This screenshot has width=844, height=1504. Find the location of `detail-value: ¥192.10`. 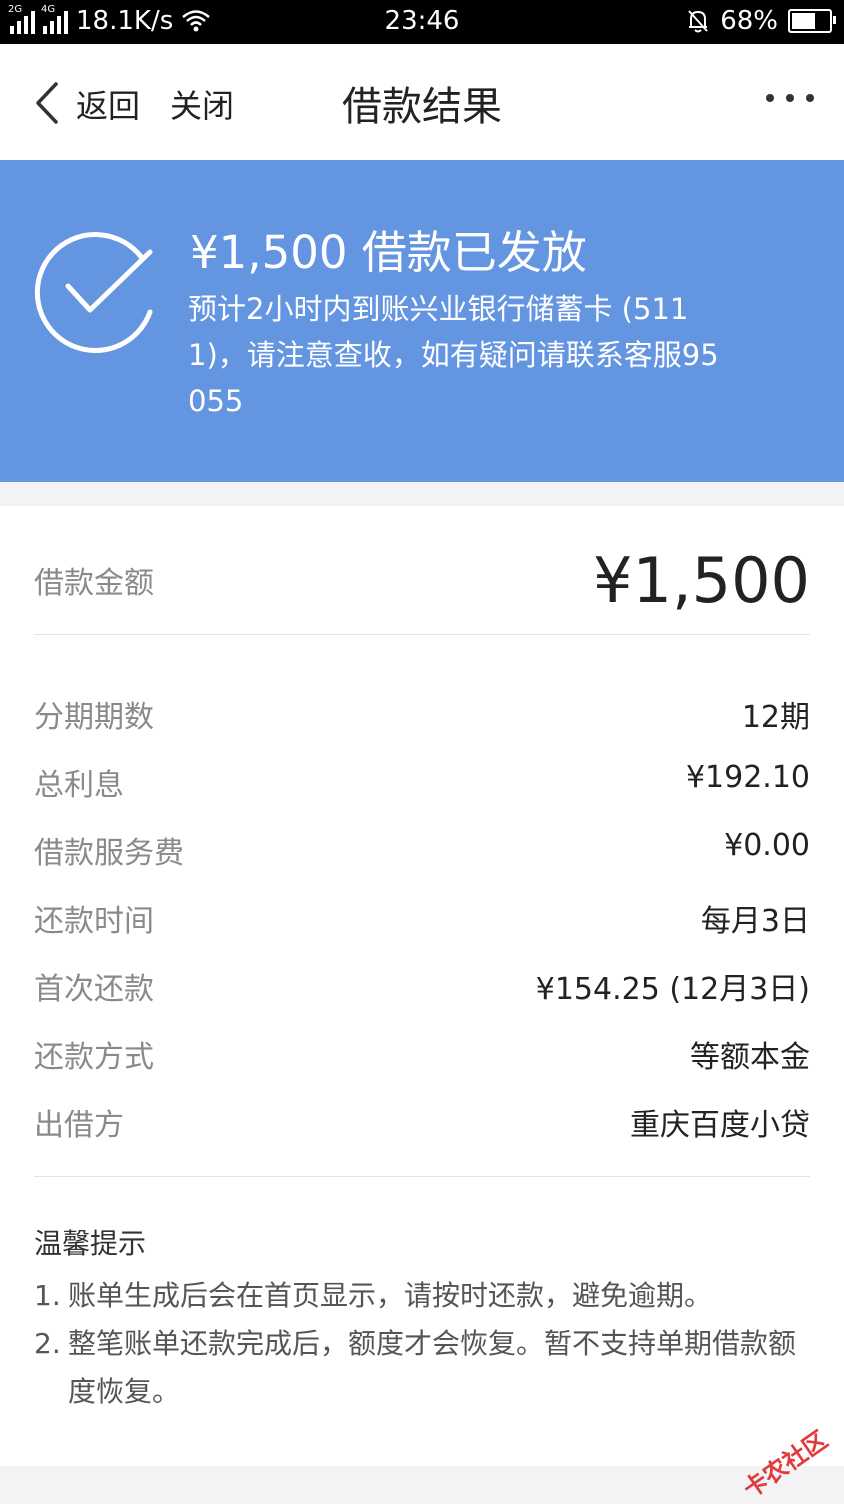

detail-value: ¥192.10 is located at coordinates (747, 777).